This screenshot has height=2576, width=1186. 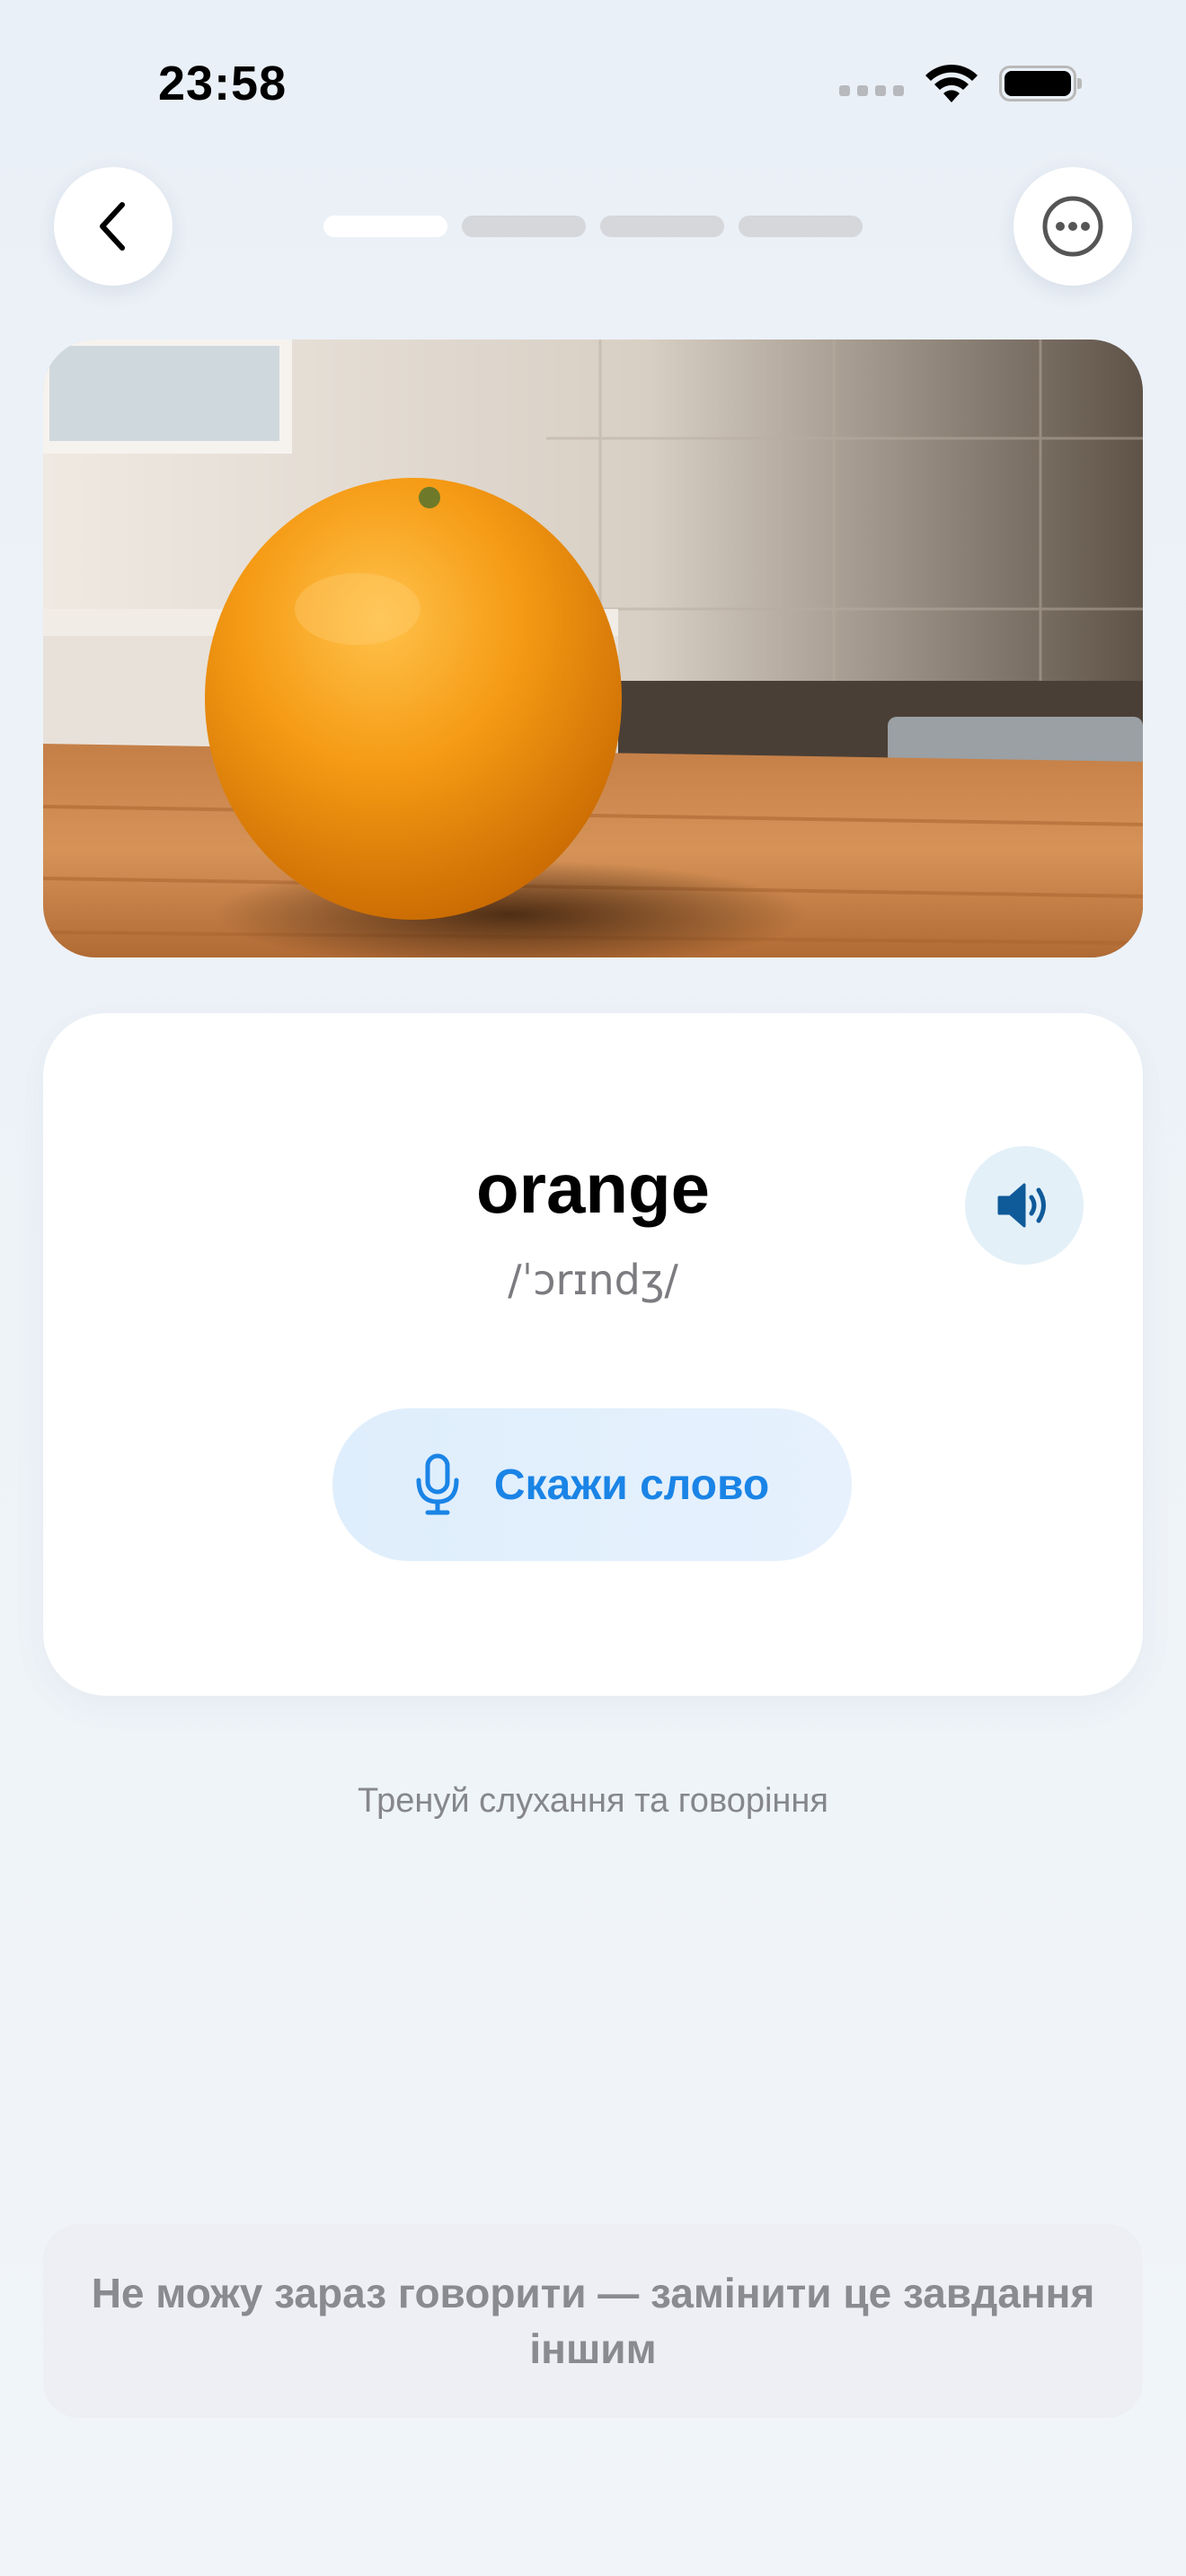 What do you see at coordinates (951, 83) in the screenshot?
I see `wifi-icon` at bounding box center [951, 83].